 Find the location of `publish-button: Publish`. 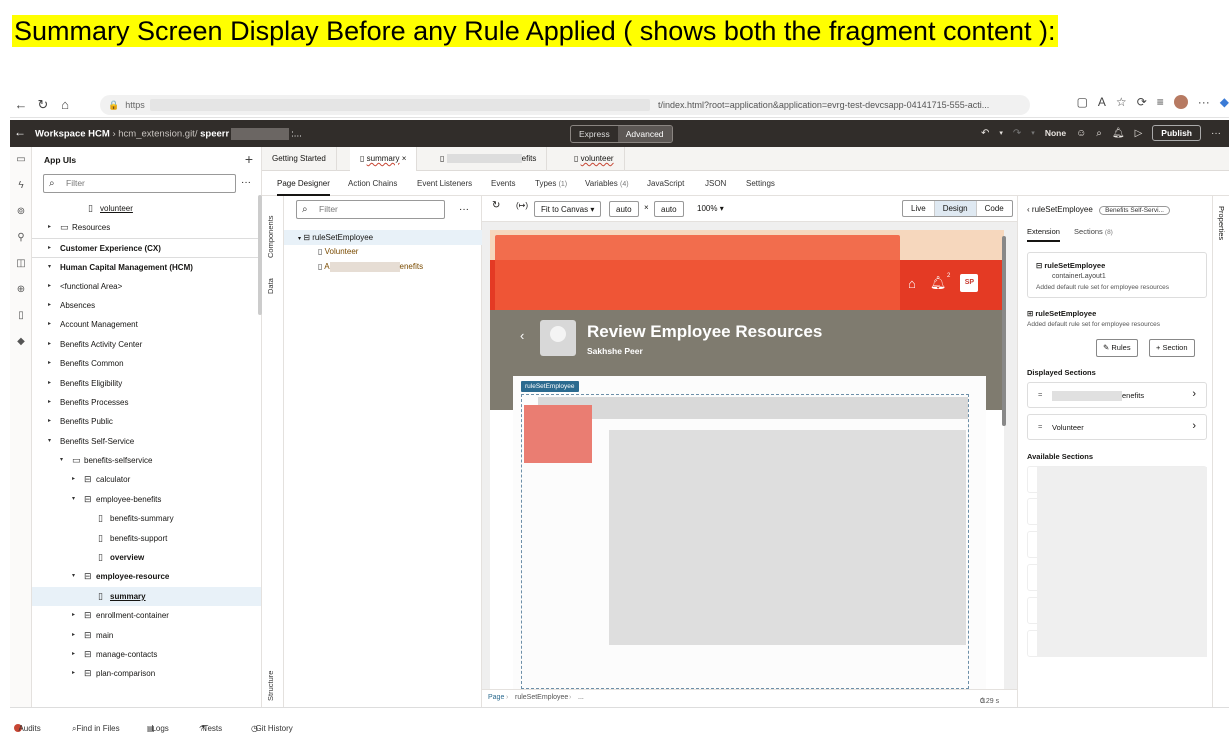

publish-button: Publish is located at coordinates (1176, 133).